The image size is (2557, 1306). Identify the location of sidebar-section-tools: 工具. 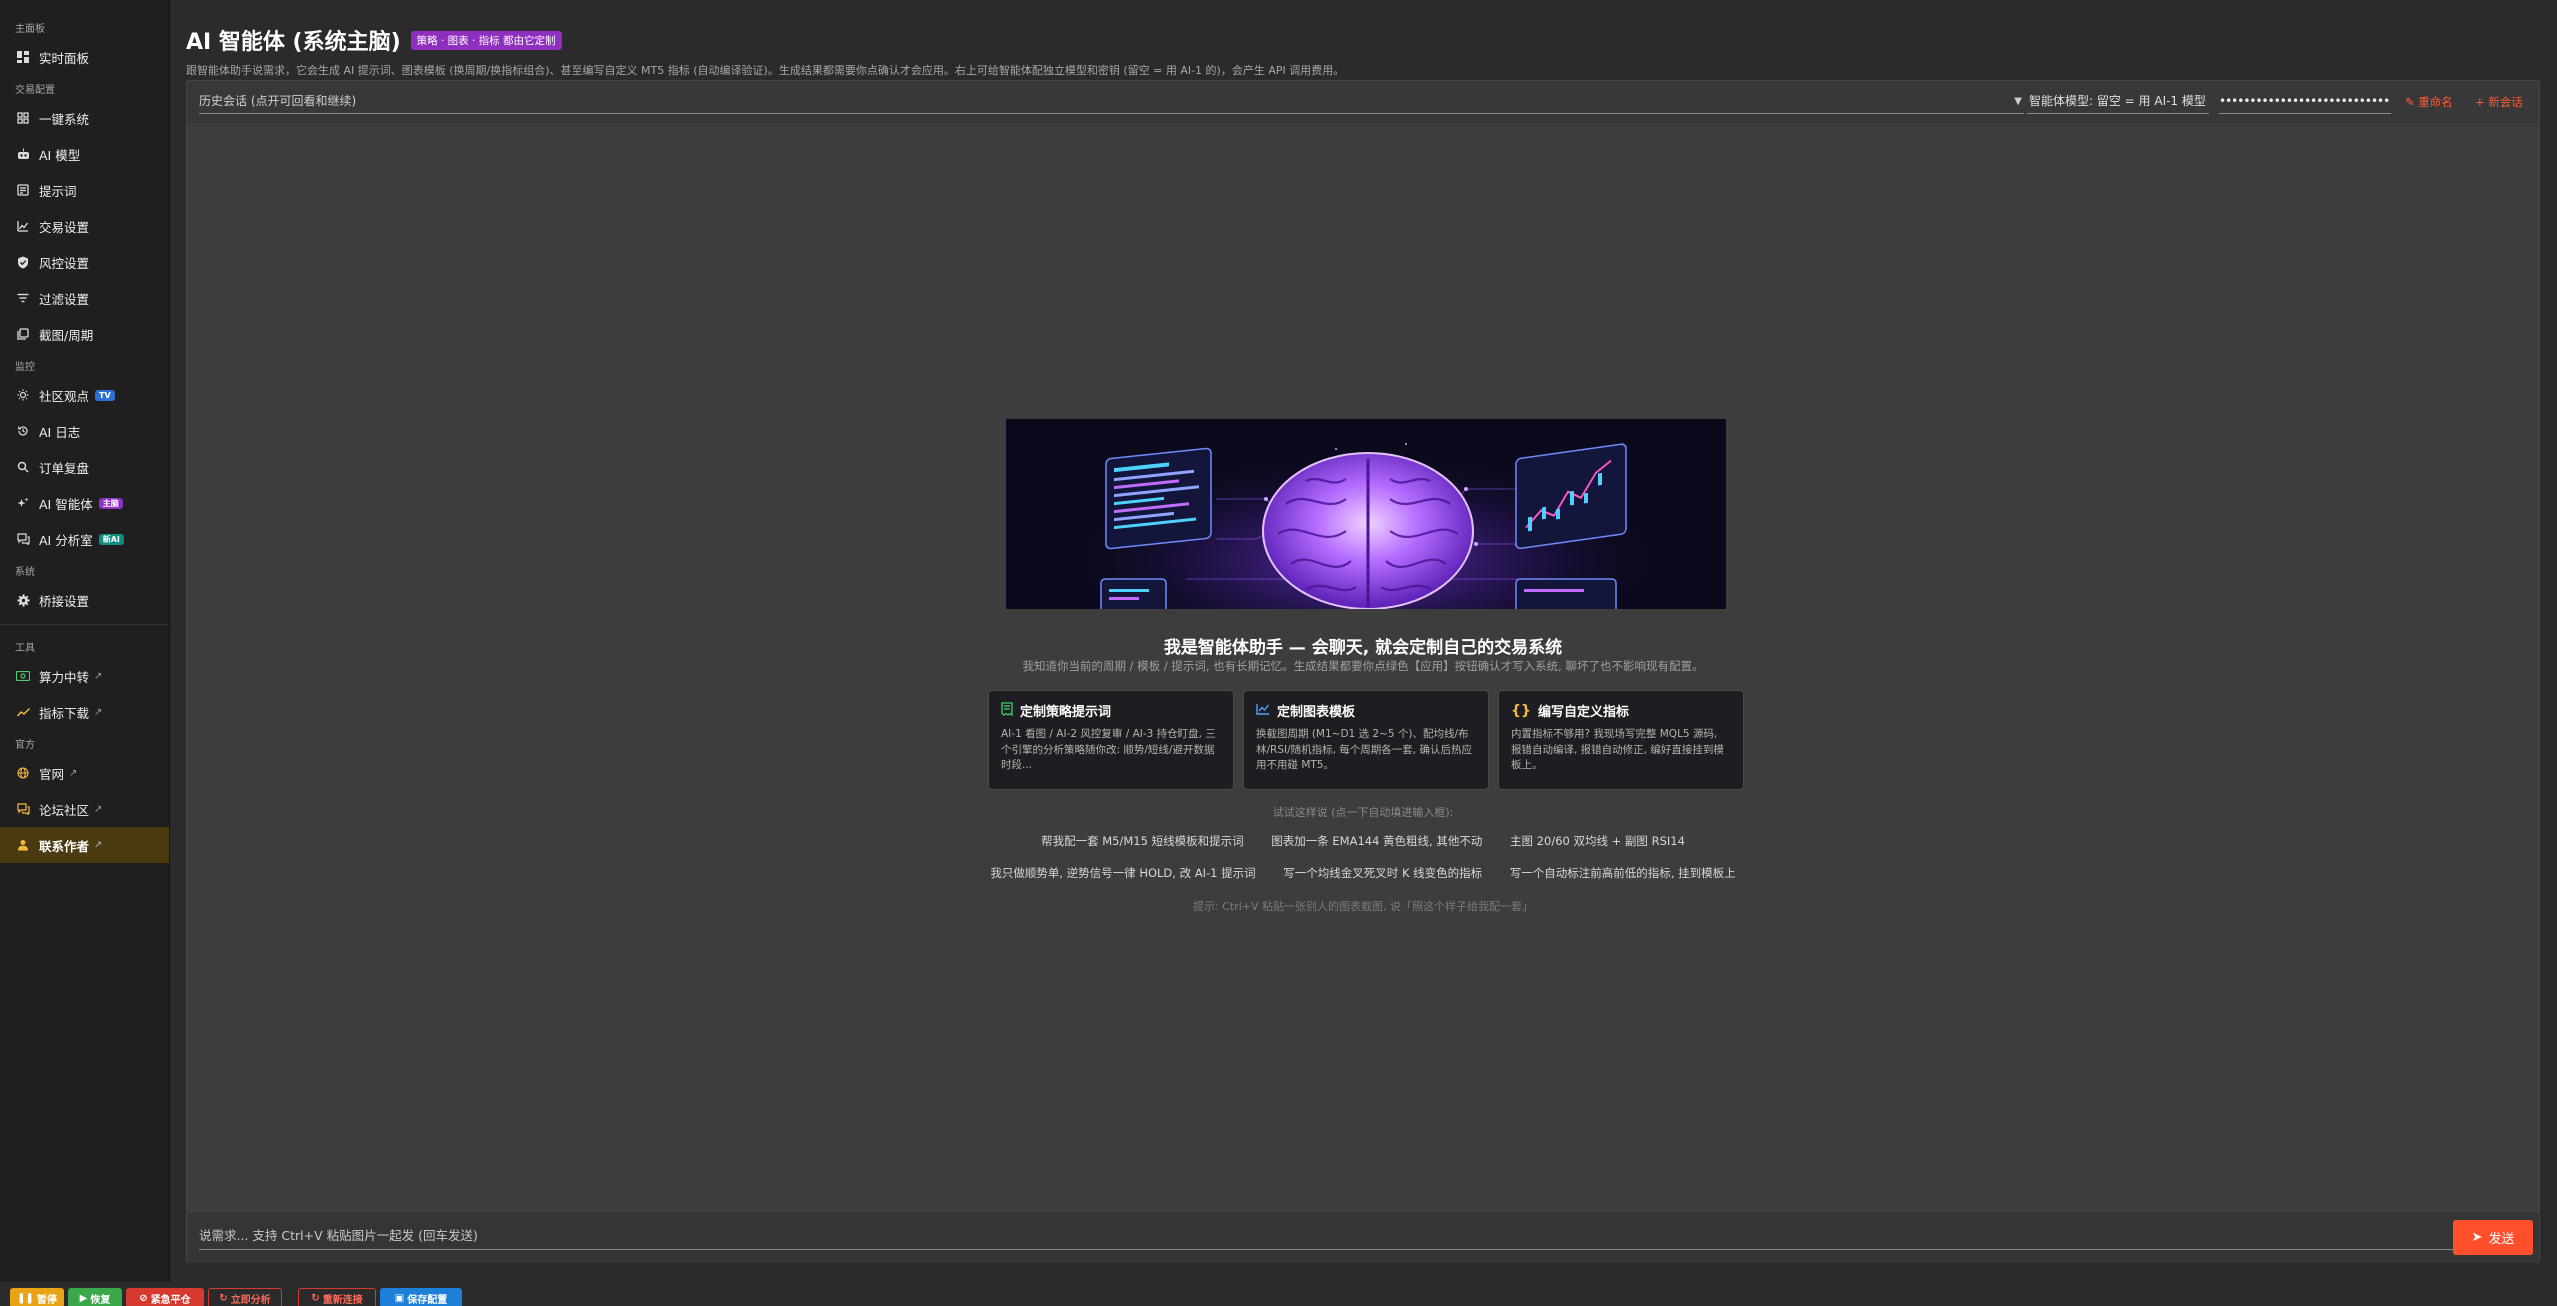
(25, 648).